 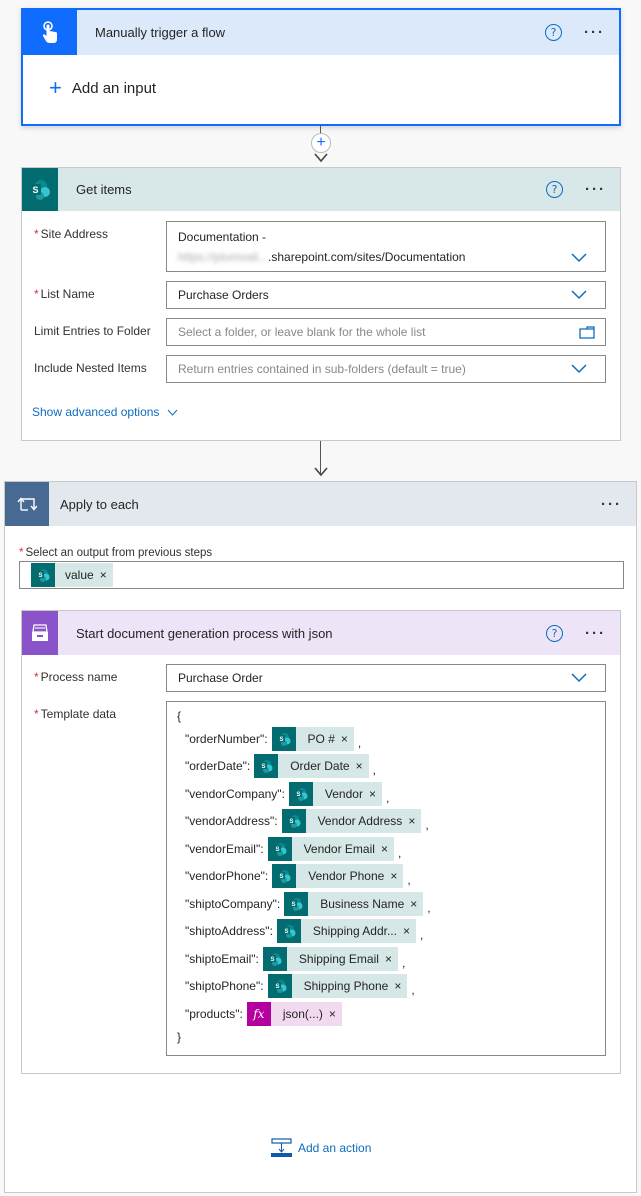 I want to click on show-advanced-options-link: Show advanced options, so click(x=105, y=412).